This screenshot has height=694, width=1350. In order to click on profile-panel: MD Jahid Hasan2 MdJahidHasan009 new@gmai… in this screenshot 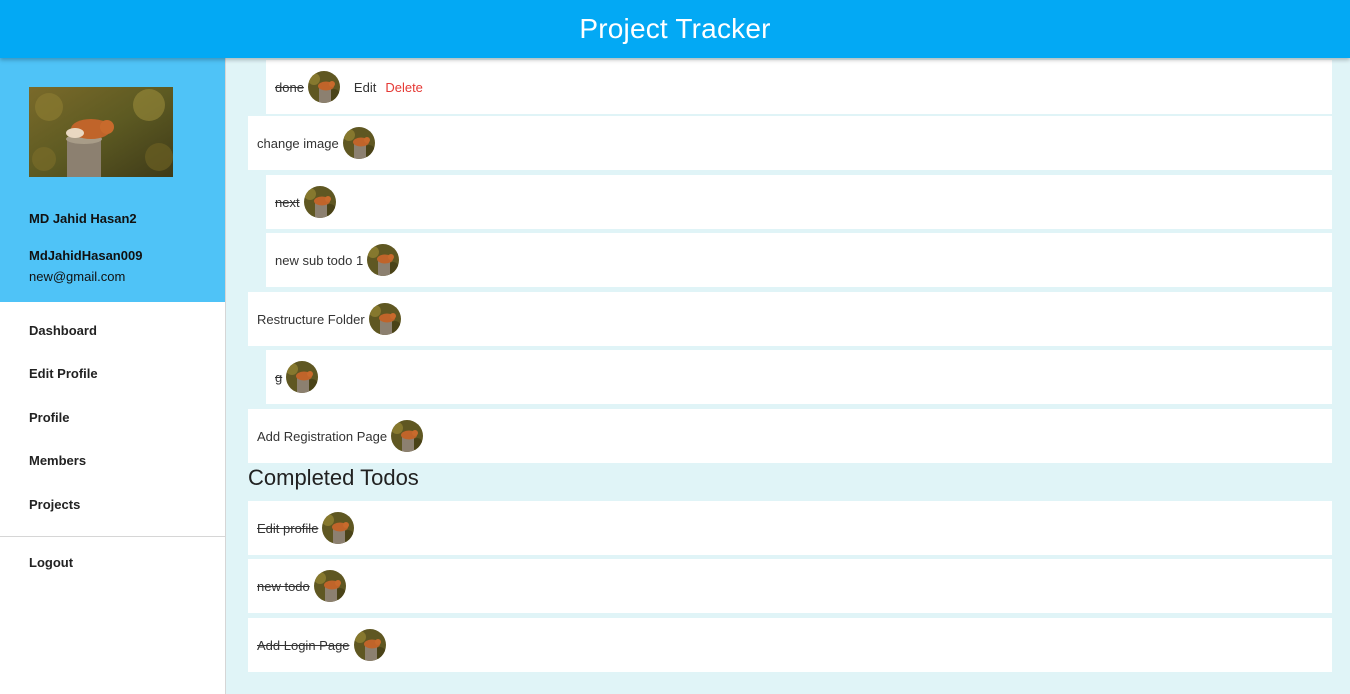, I will do `click(112, 180)`.